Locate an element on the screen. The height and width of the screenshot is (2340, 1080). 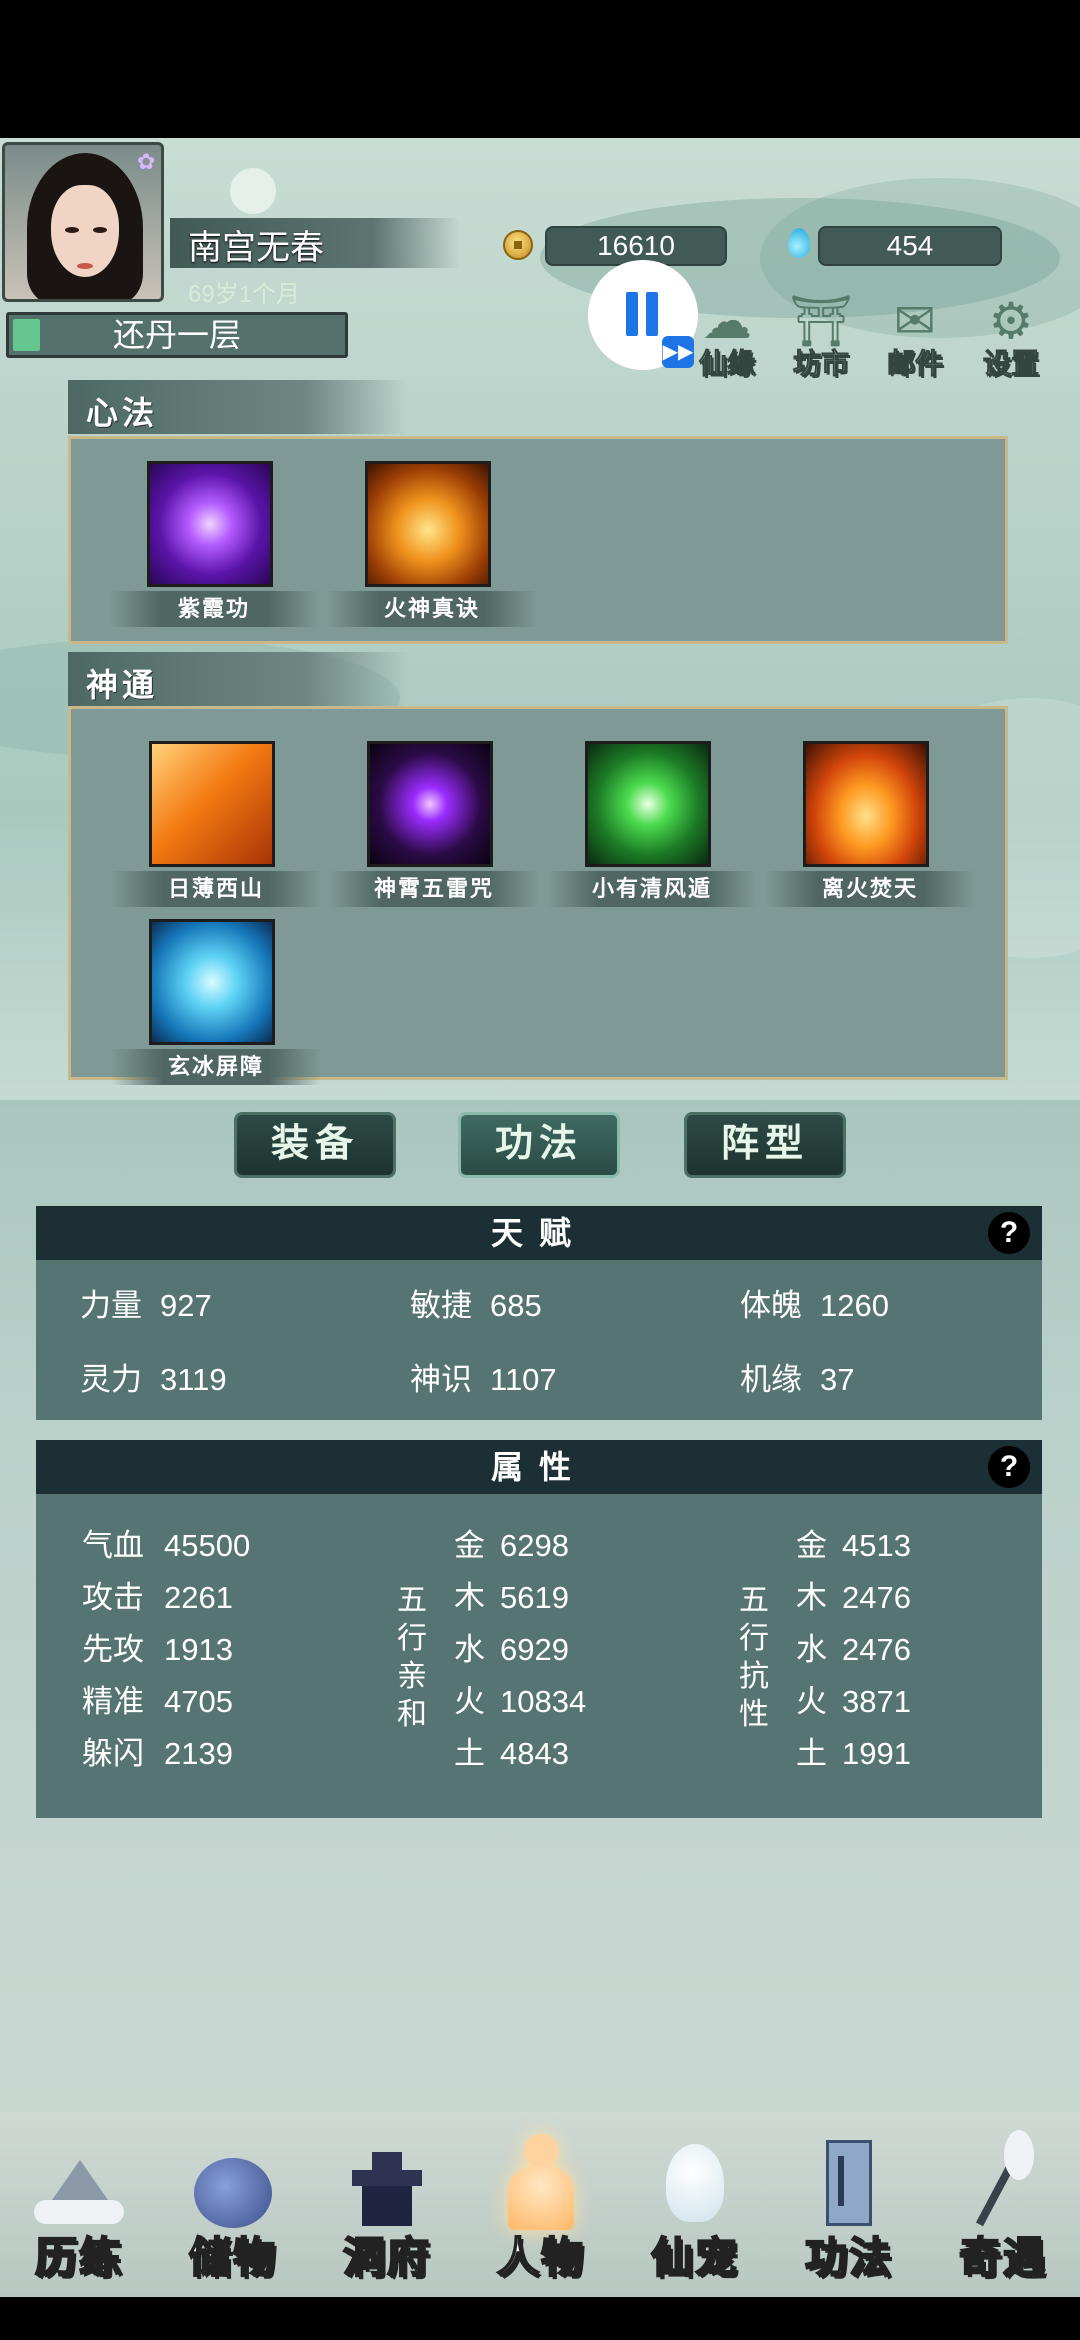
realm-progress-bar: 还丹一层 is located at coordinates (177, 335).